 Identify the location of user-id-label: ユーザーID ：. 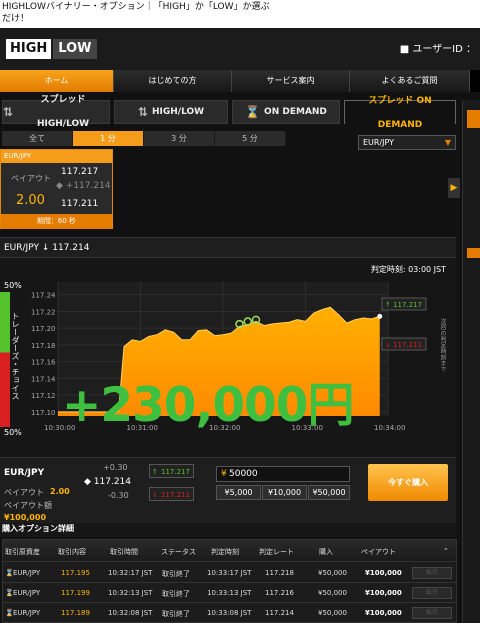
(444, 49).